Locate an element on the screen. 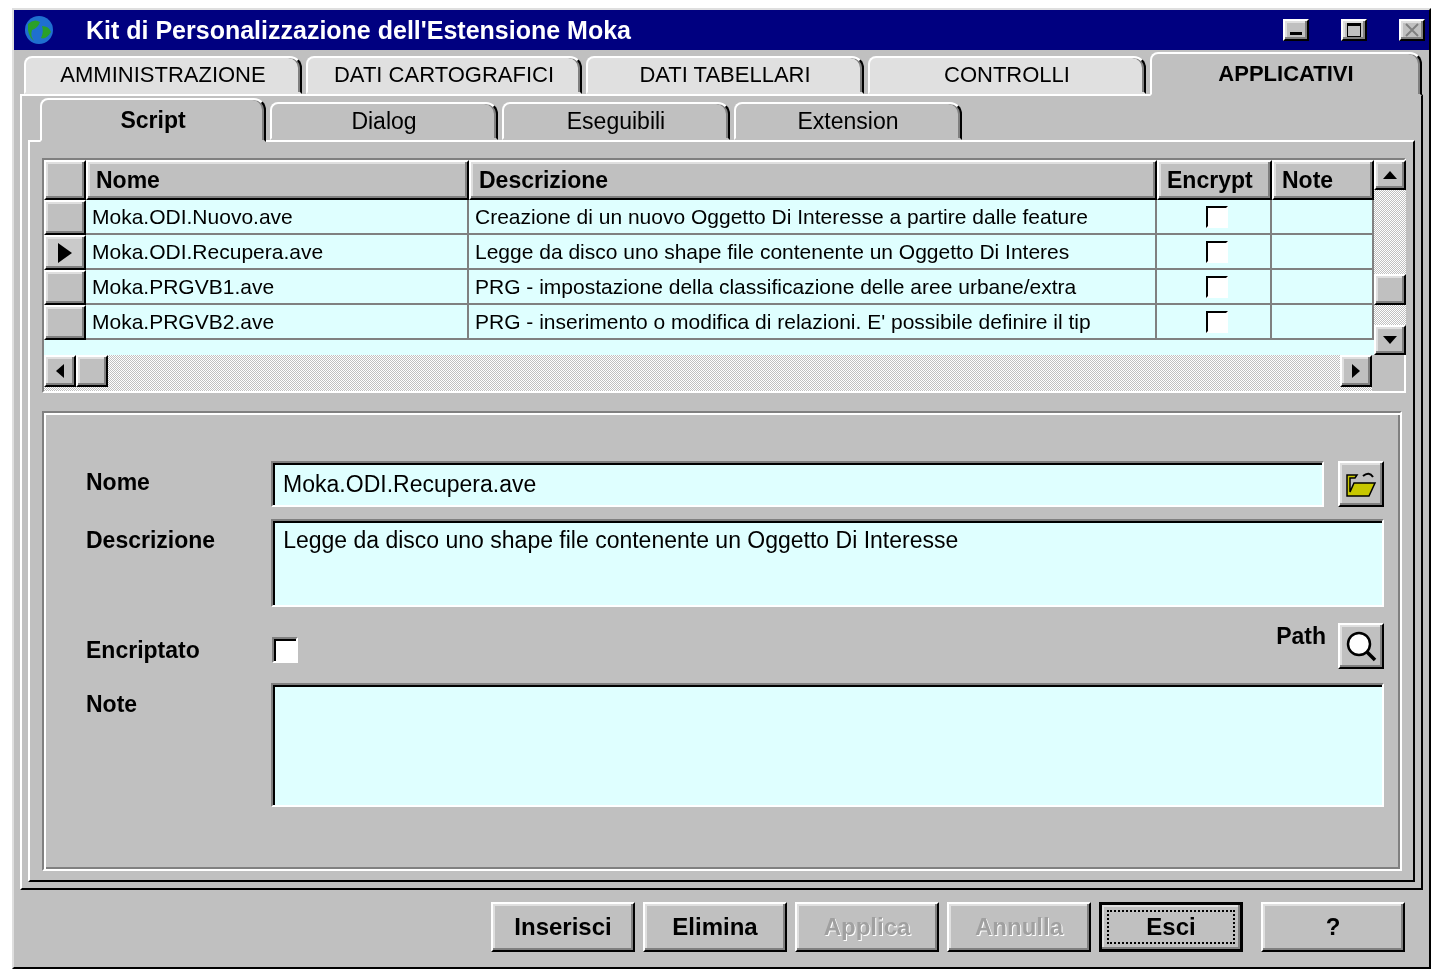 Image resolution: width=1431 pixels, height=969 pixels. column-header: Descrizione is located at coordinates (813, 180).